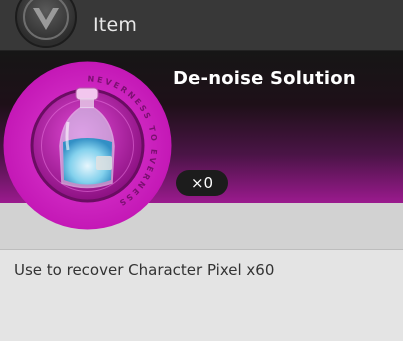  I want to click on item-name: De-noise Solution, so click(264, 78).